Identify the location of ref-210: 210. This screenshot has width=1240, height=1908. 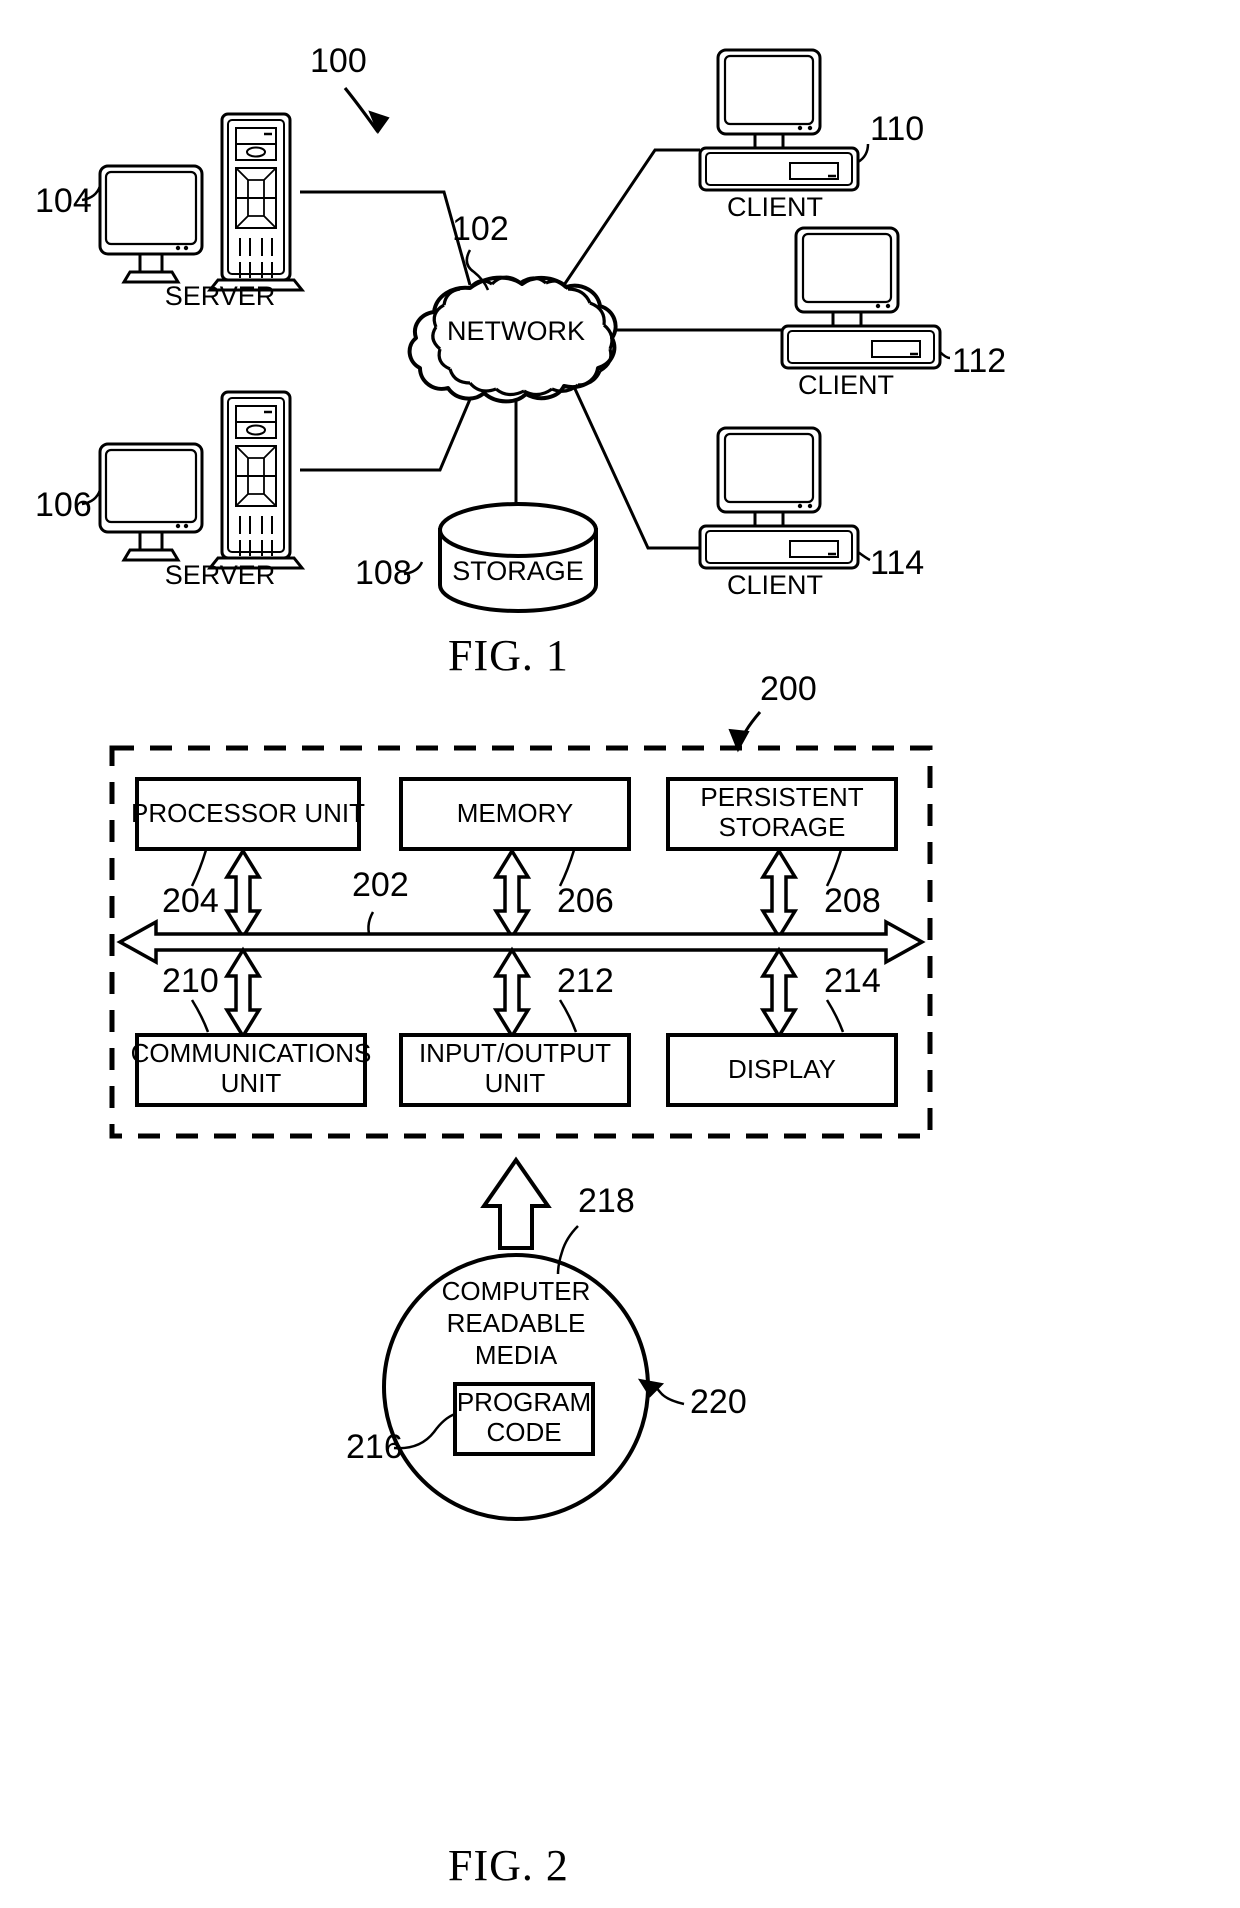
(190, 981).